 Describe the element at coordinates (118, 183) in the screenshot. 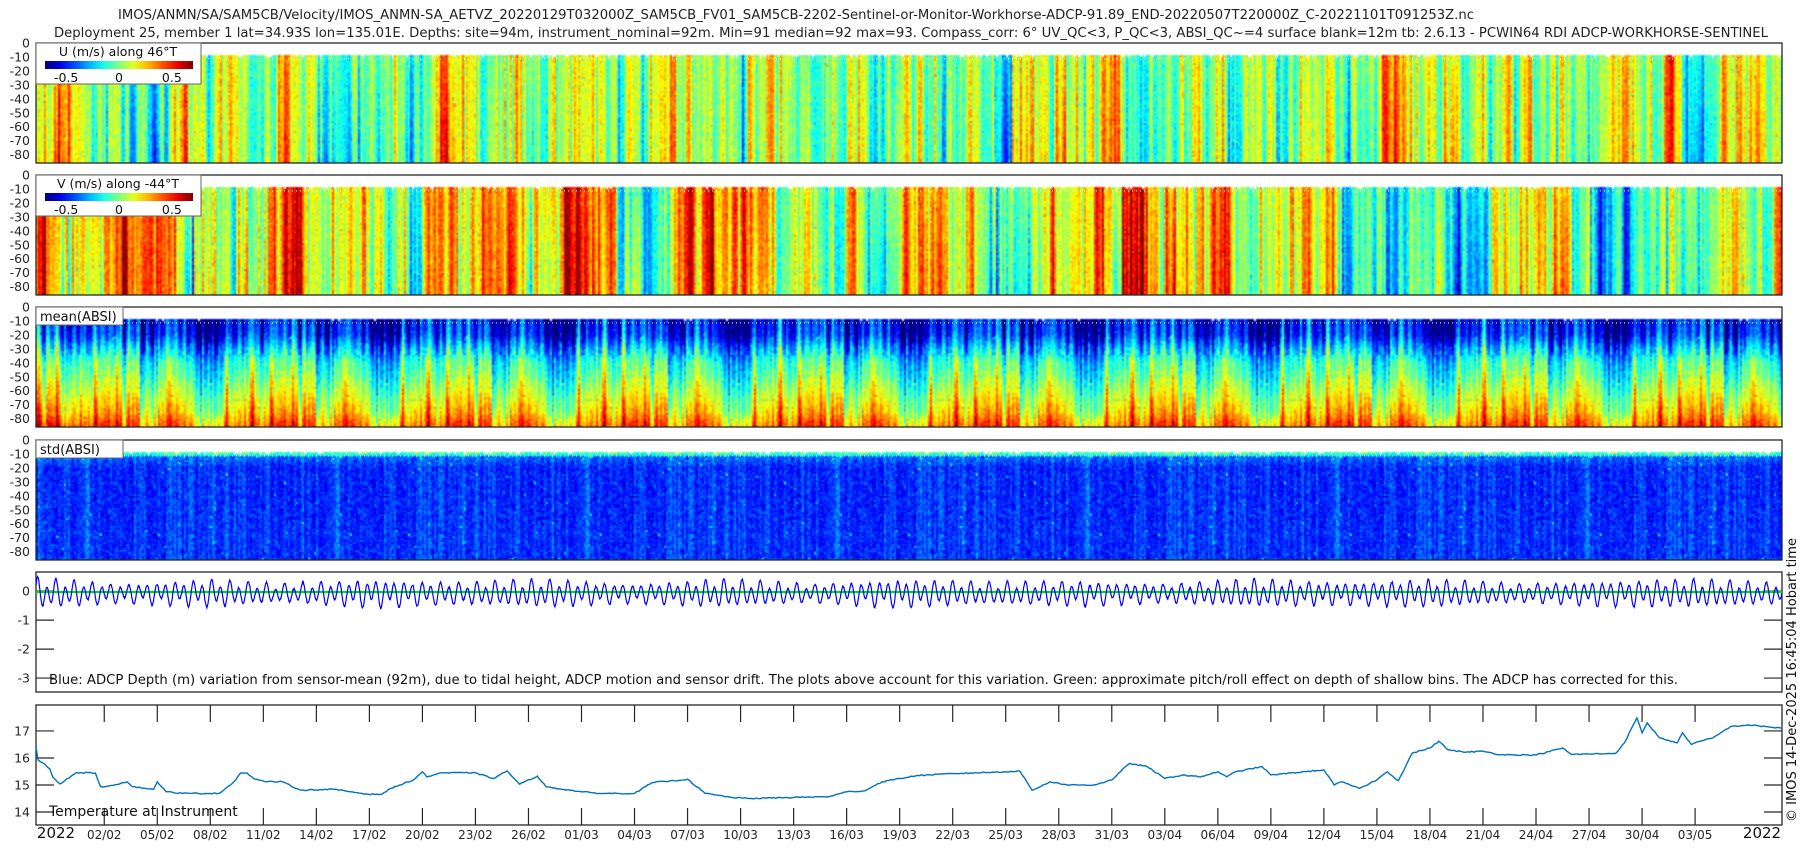

I see `v-legend-title: V (m/s) along -44°T` at that location.